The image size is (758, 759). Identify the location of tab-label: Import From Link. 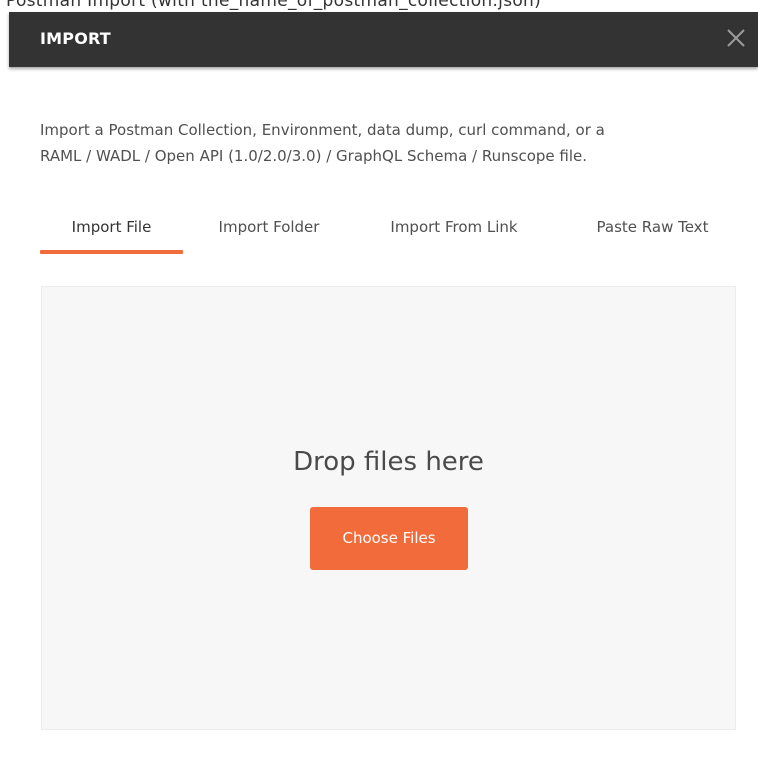
(454, 227).